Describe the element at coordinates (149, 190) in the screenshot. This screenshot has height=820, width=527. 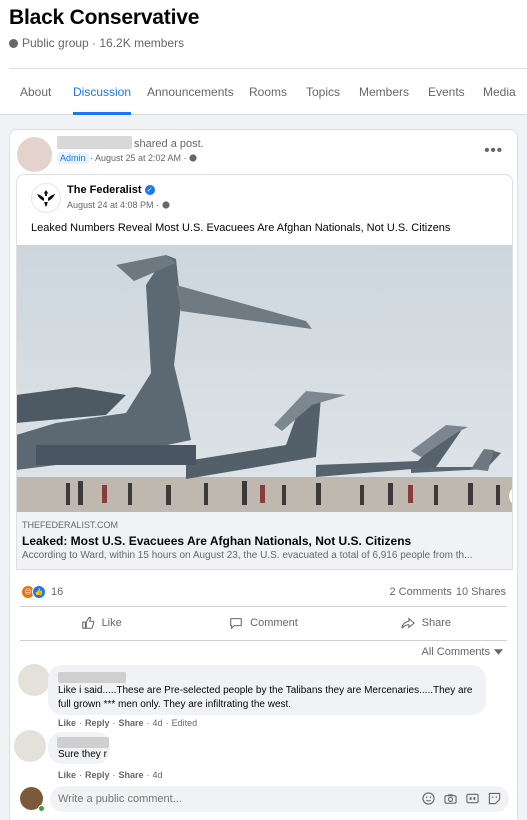
I see `verified-badge-icon: ✓` at that location.